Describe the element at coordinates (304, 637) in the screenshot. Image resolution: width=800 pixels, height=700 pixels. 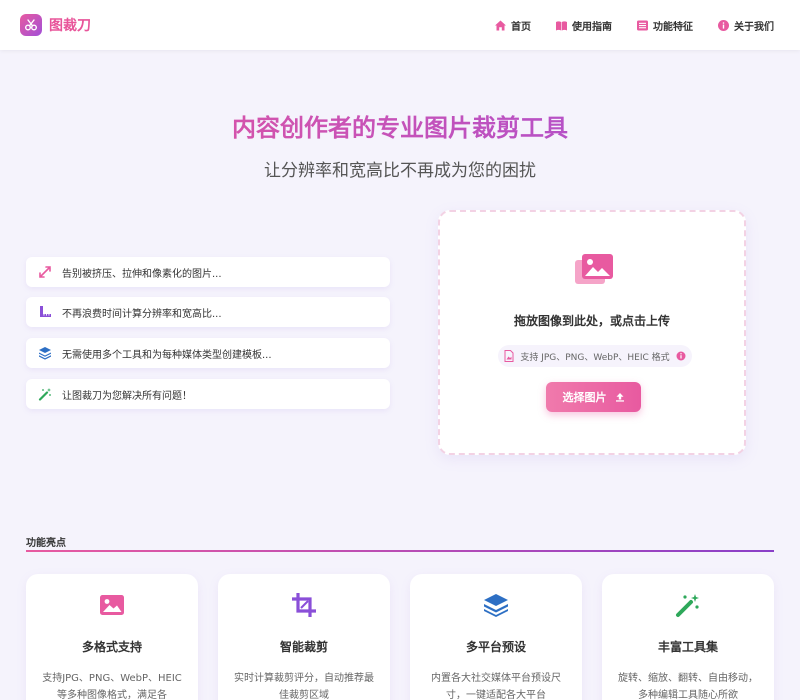
I see `feature-card: 智能裁剪 实时计算裁剪评分，自动推荐最佳裁剪区域` at that location.